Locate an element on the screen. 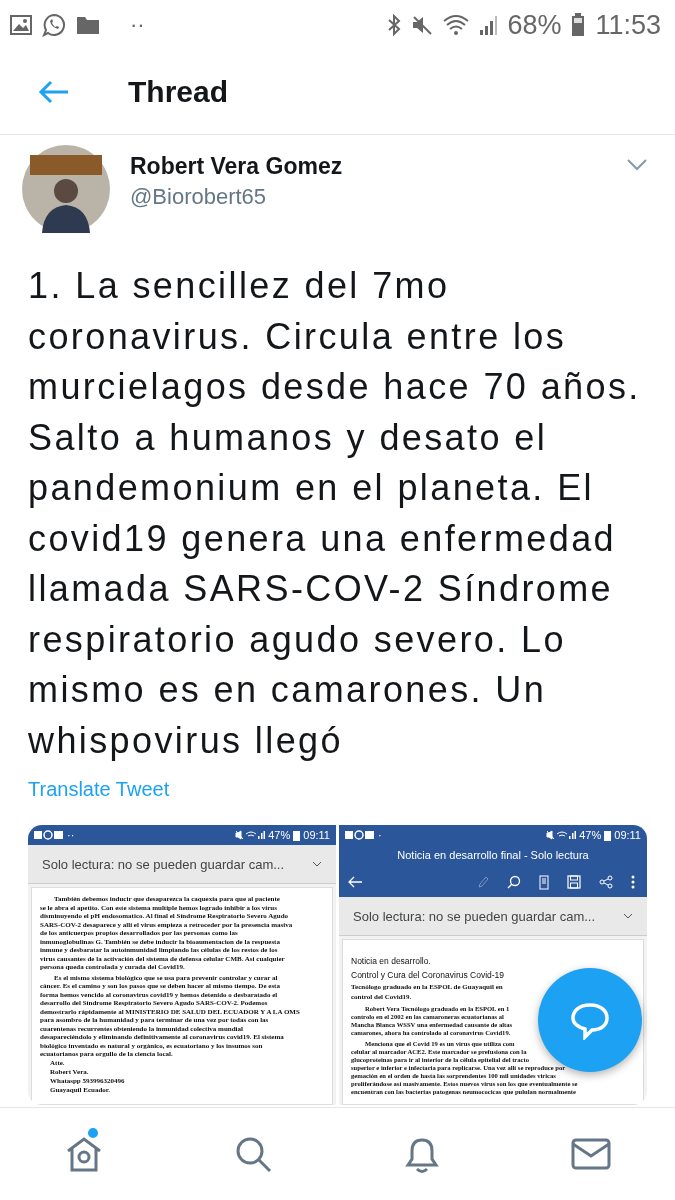 This screenshot has width=675, height=1200. save-icon is located at coordinates (574, 882).